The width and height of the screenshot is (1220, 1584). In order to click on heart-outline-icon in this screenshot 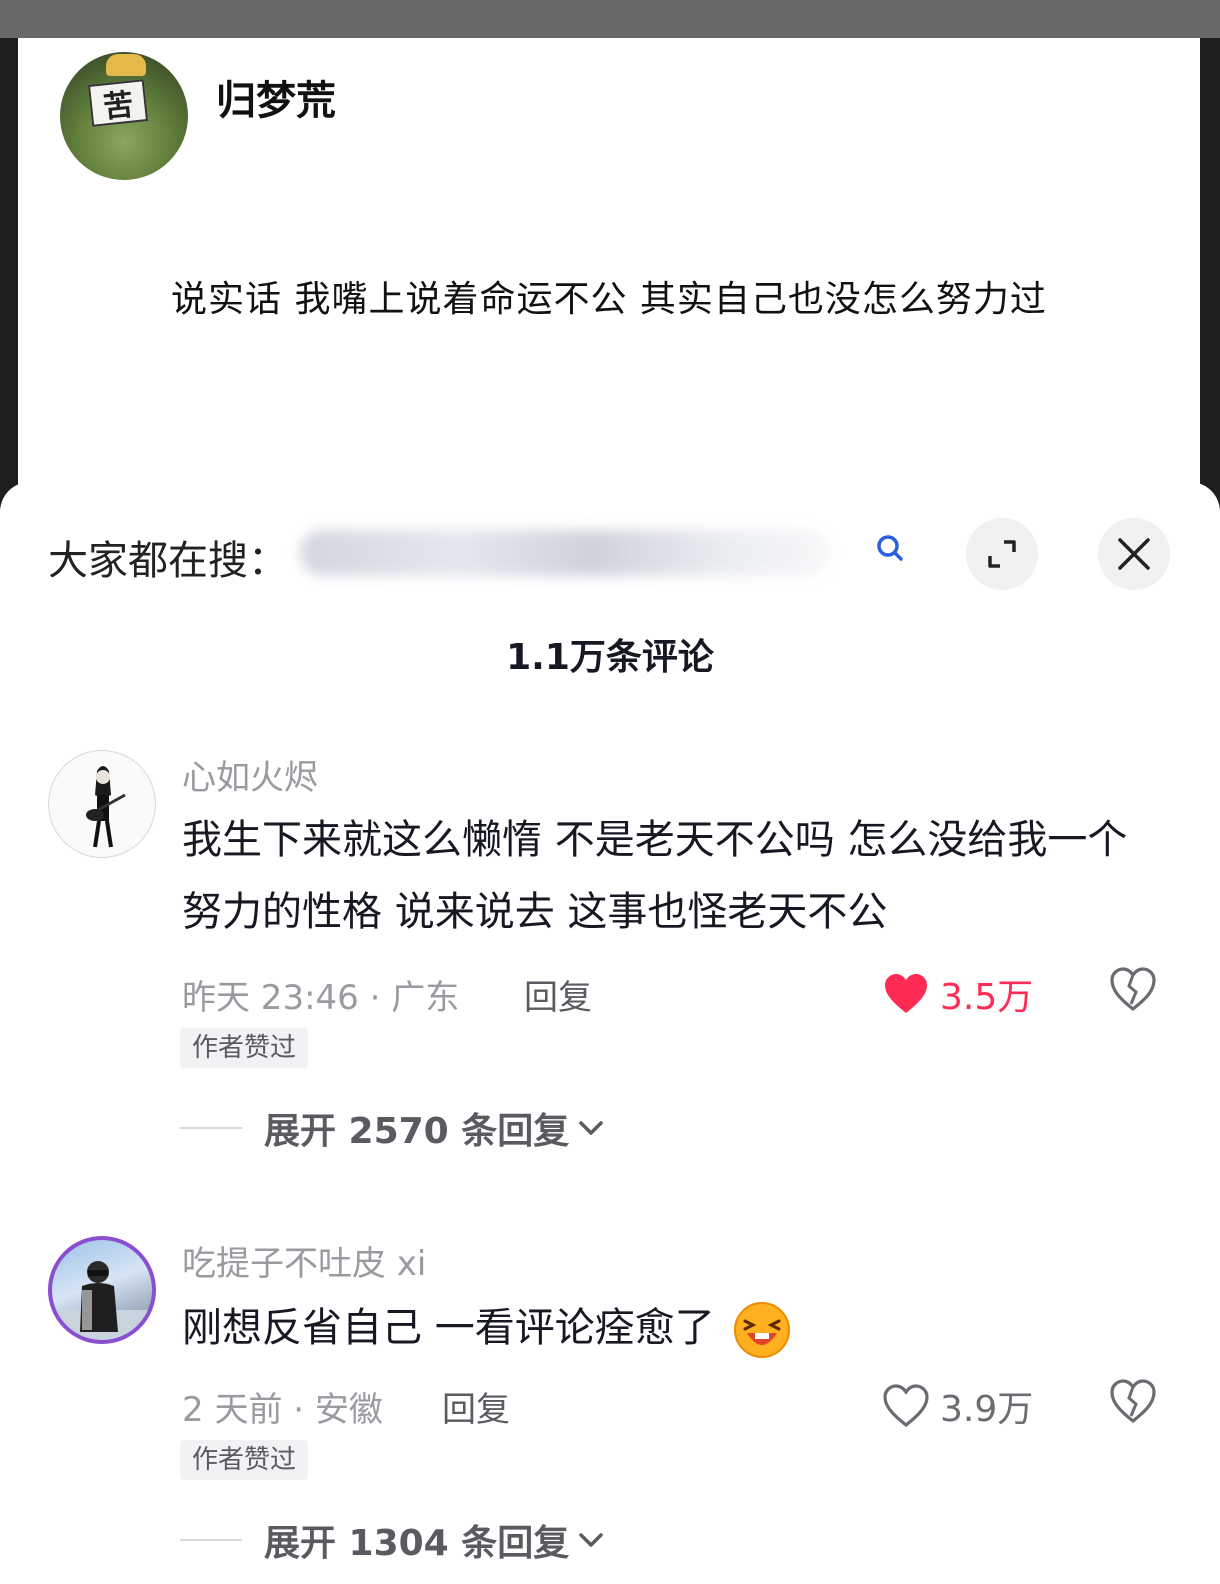, I will do `click(906, 1406)`.